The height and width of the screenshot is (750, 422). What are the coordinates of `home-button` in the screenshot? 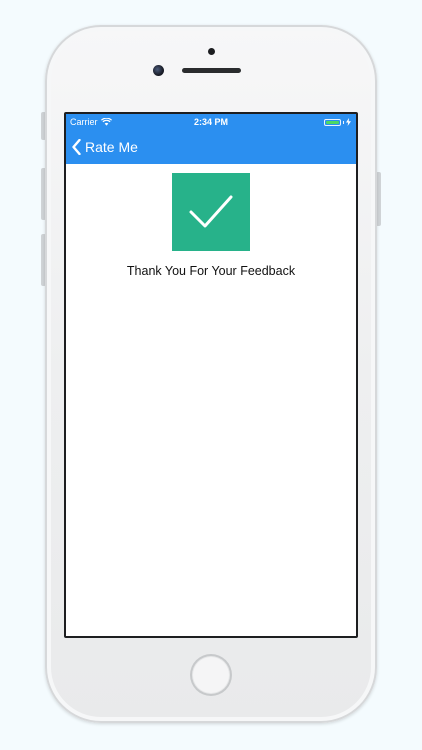 It's located at (211, 675).